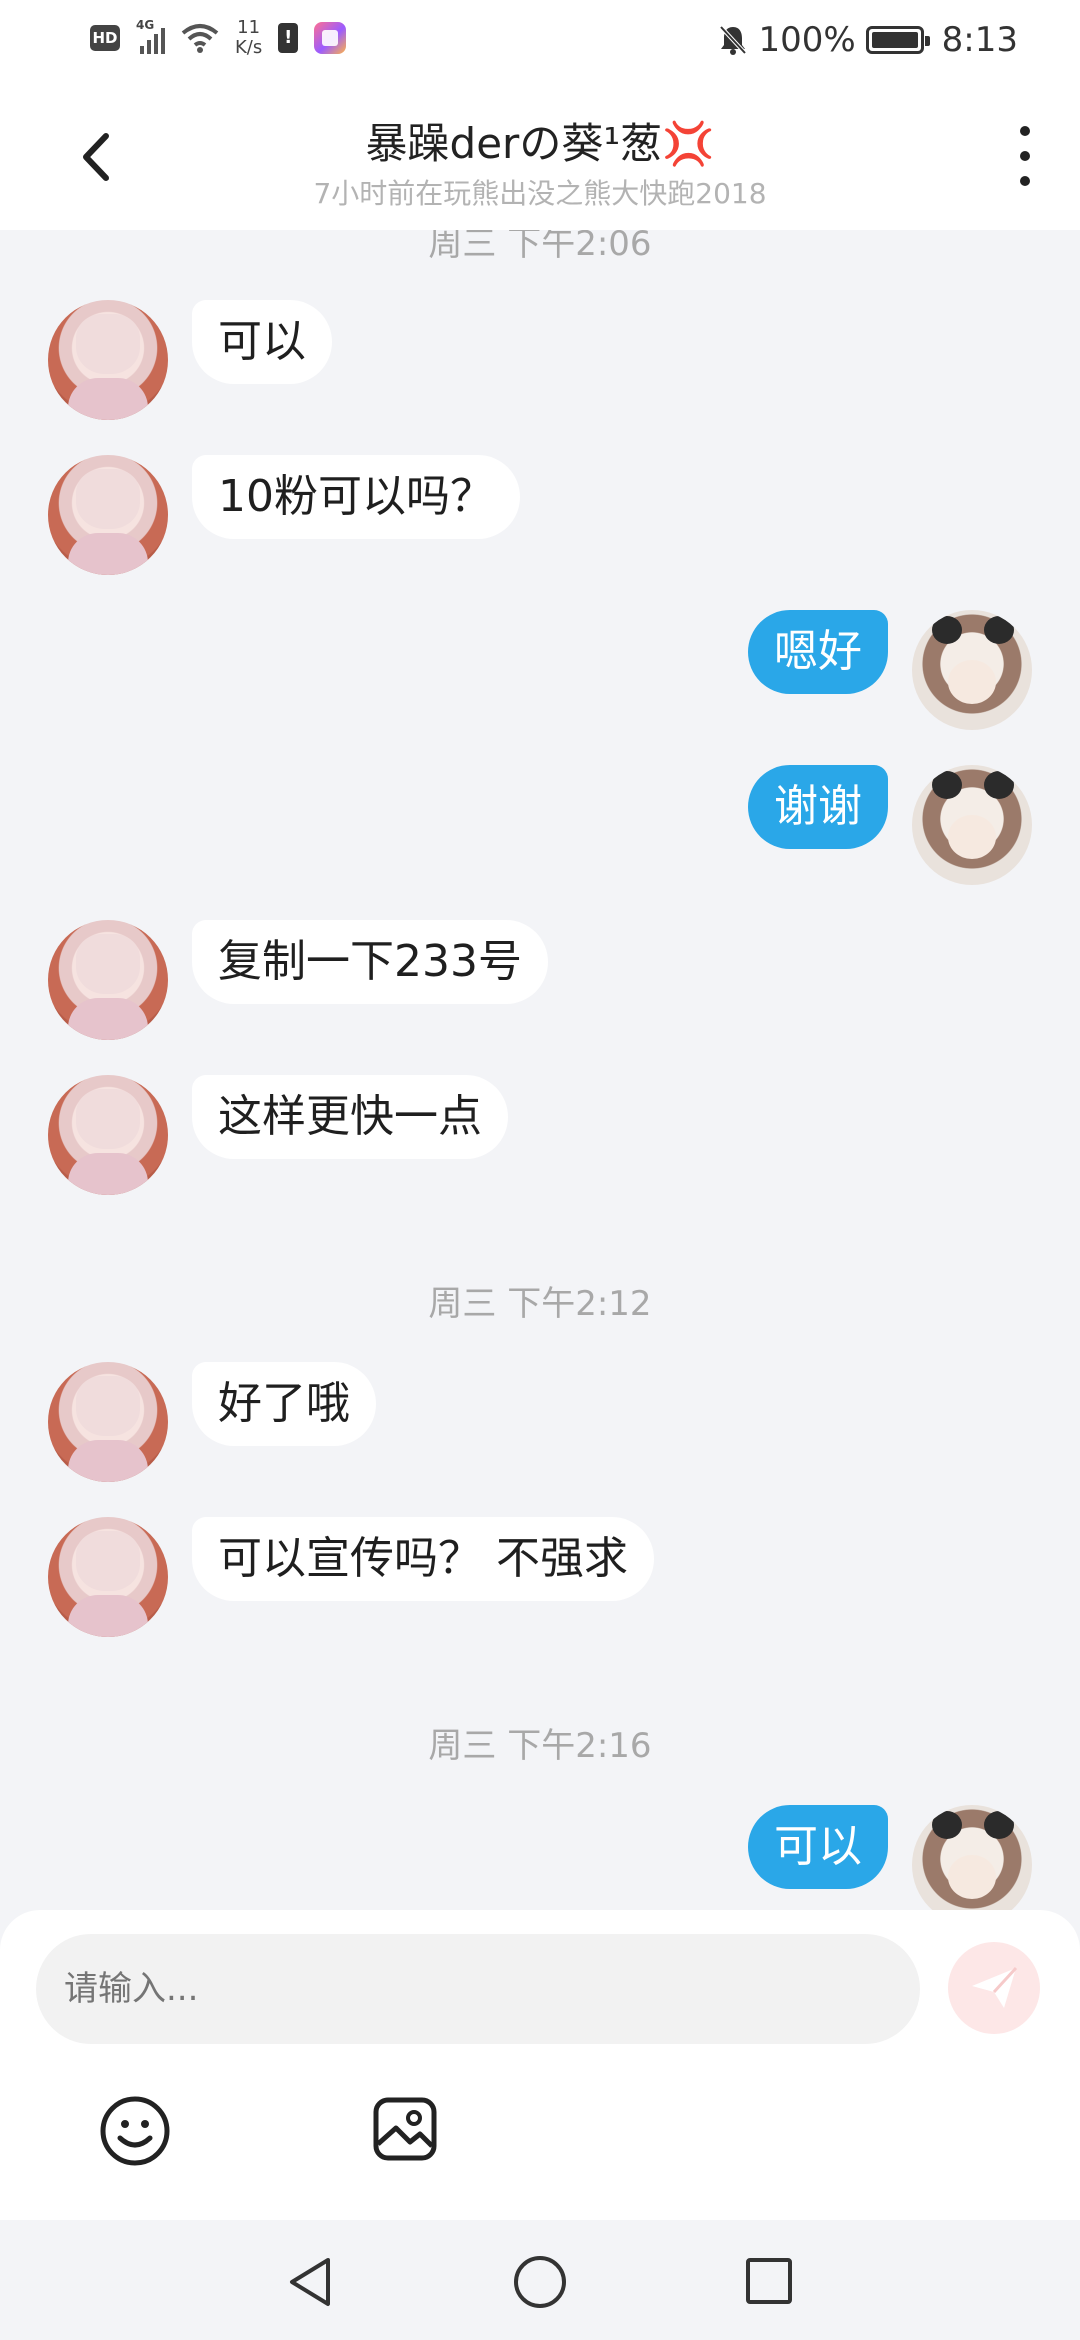  Describe the element at coordinates (540, 2065) in the screenshot. I see `composer` at that location.